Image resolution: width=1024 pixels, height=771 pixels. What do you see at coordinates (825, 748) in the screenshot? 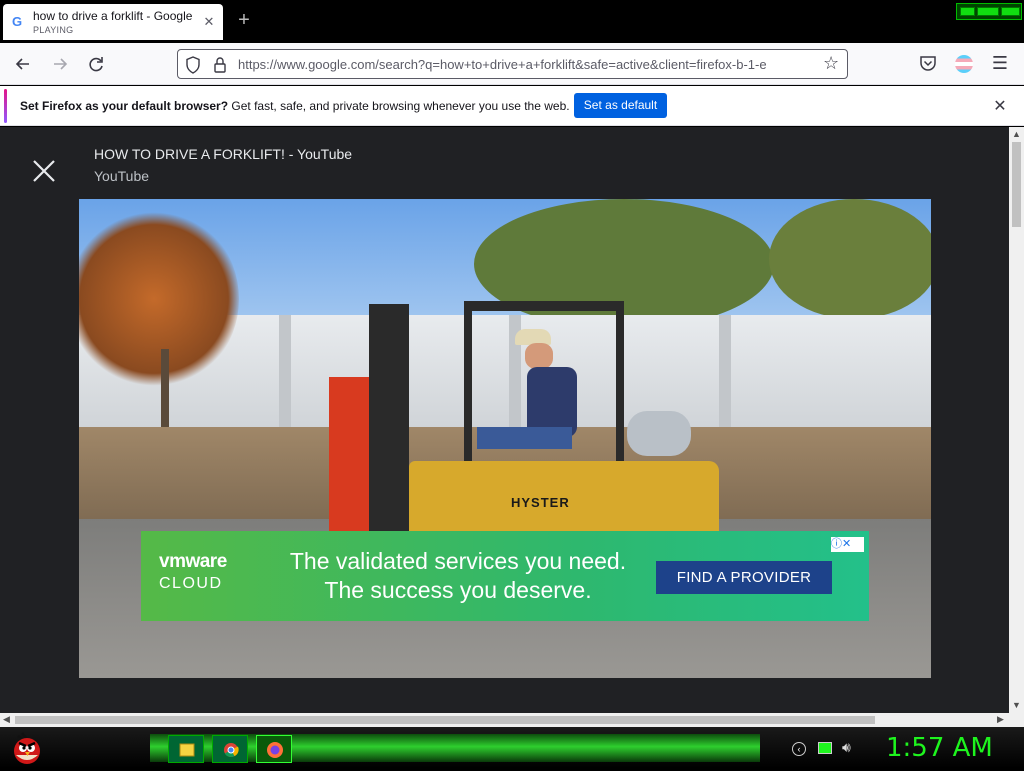
I see `network-icon` at bounding box center [825, 748].